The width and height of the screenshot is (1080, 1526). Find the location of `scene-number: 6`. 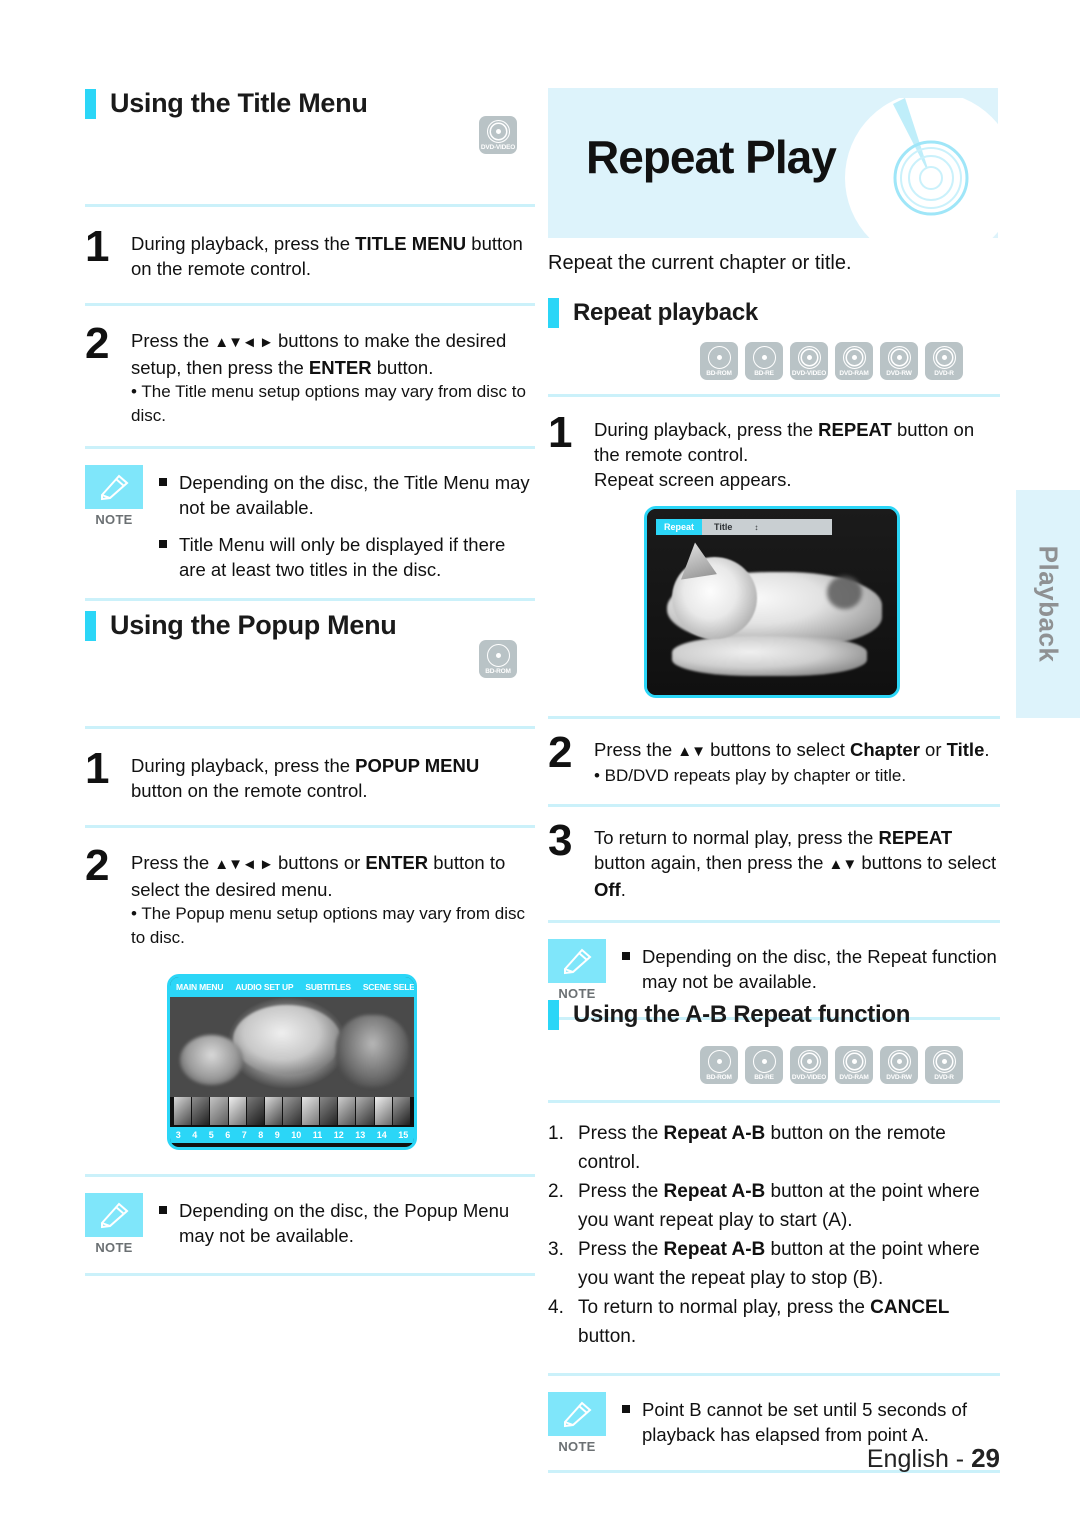

scene-number: 6 is located at coordinates (227, 1135).